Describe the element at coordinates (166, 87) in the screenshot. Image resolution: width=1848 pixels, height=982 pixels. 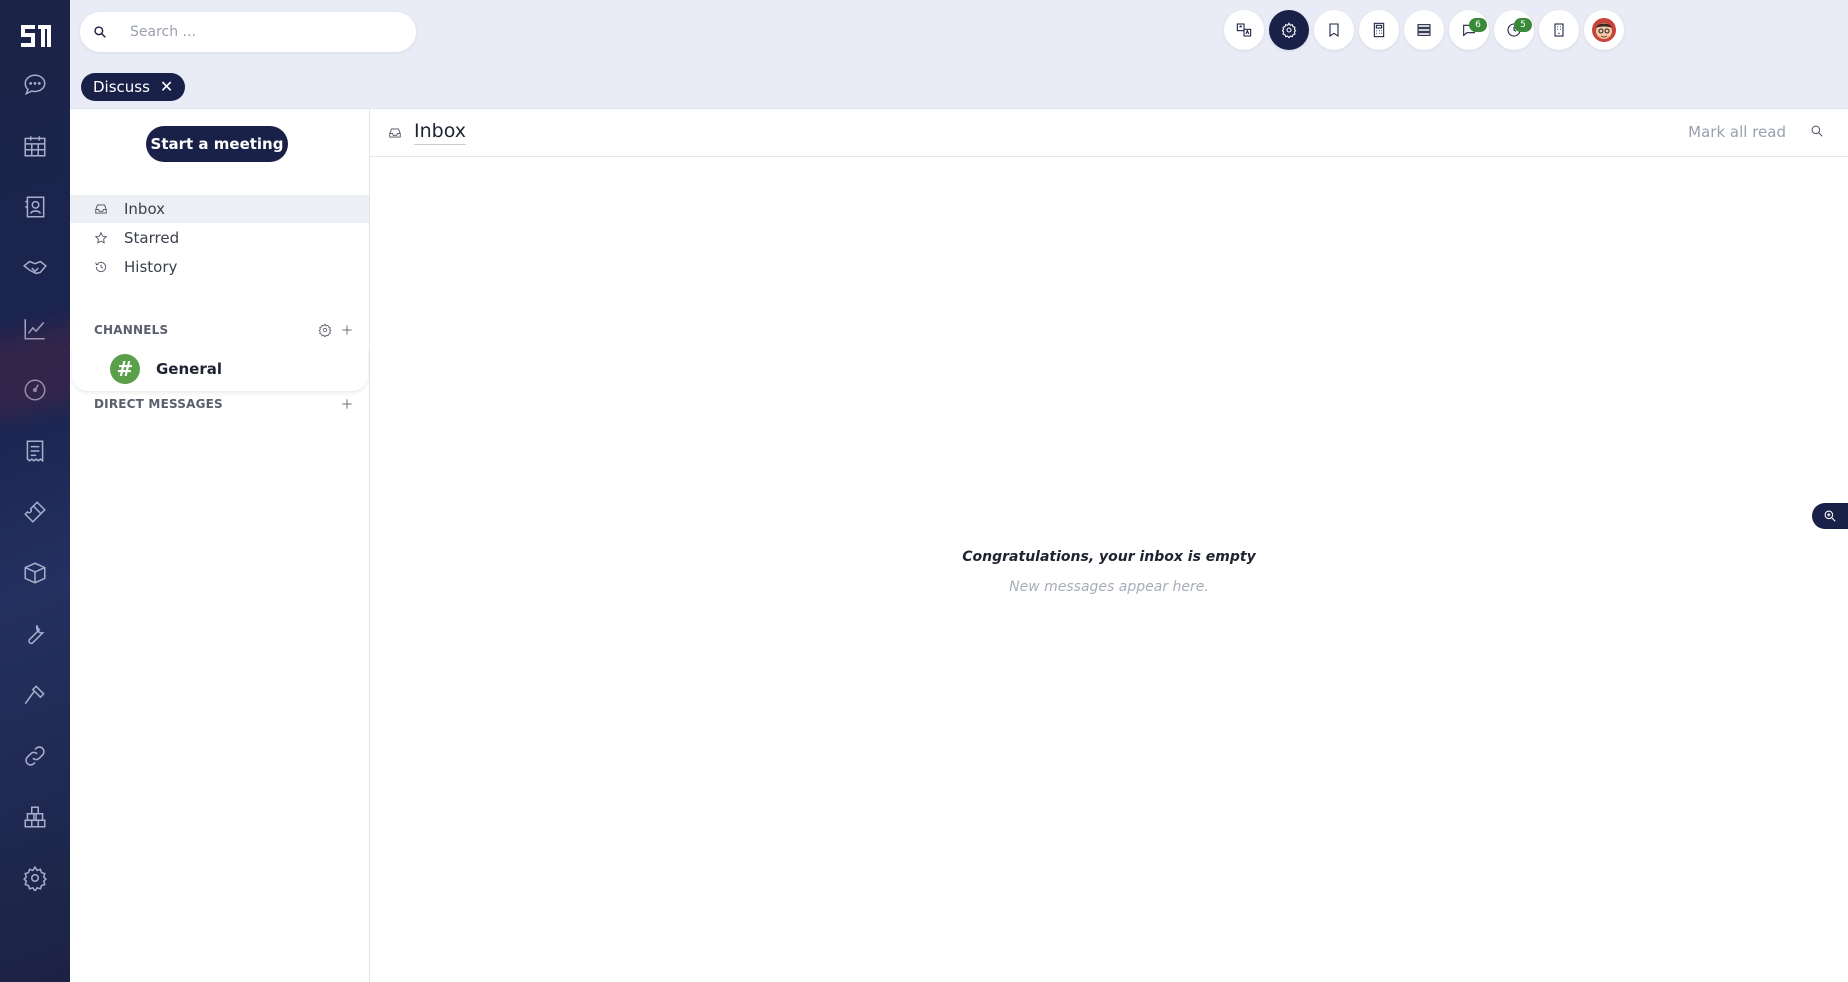
I see `close-icon: ✕` at that location.